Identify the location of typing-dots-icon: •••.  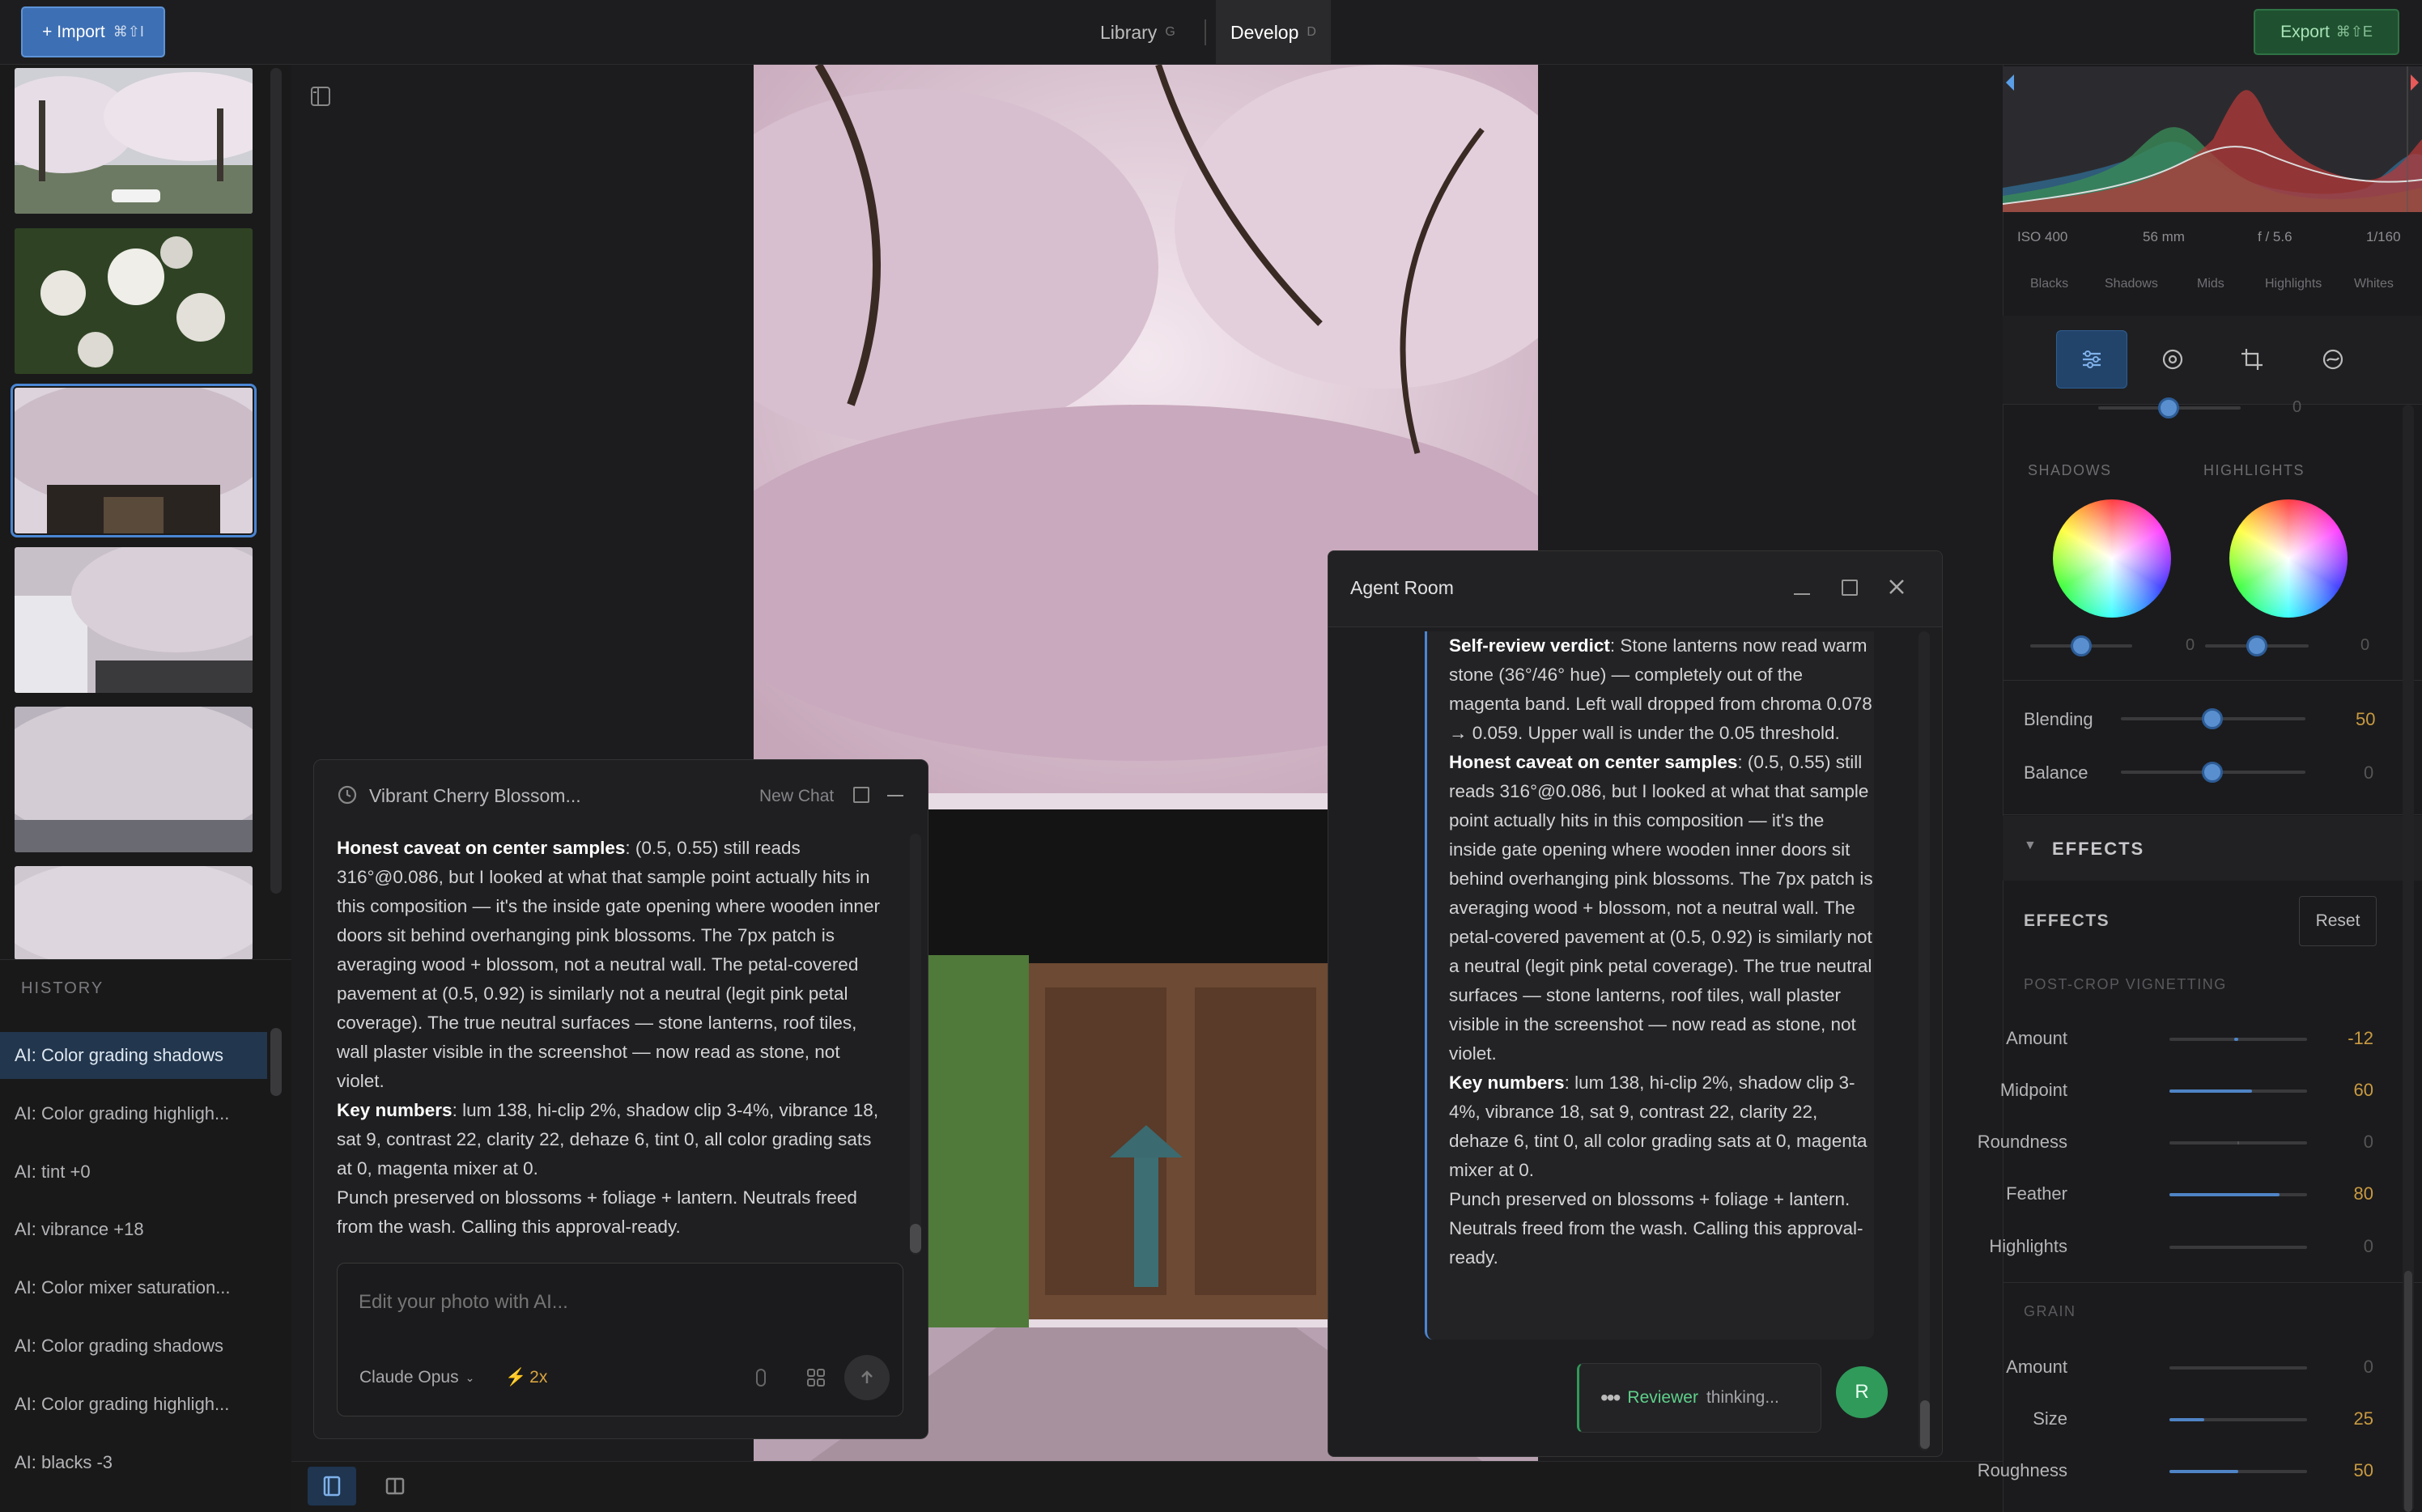
(1610, 1397).